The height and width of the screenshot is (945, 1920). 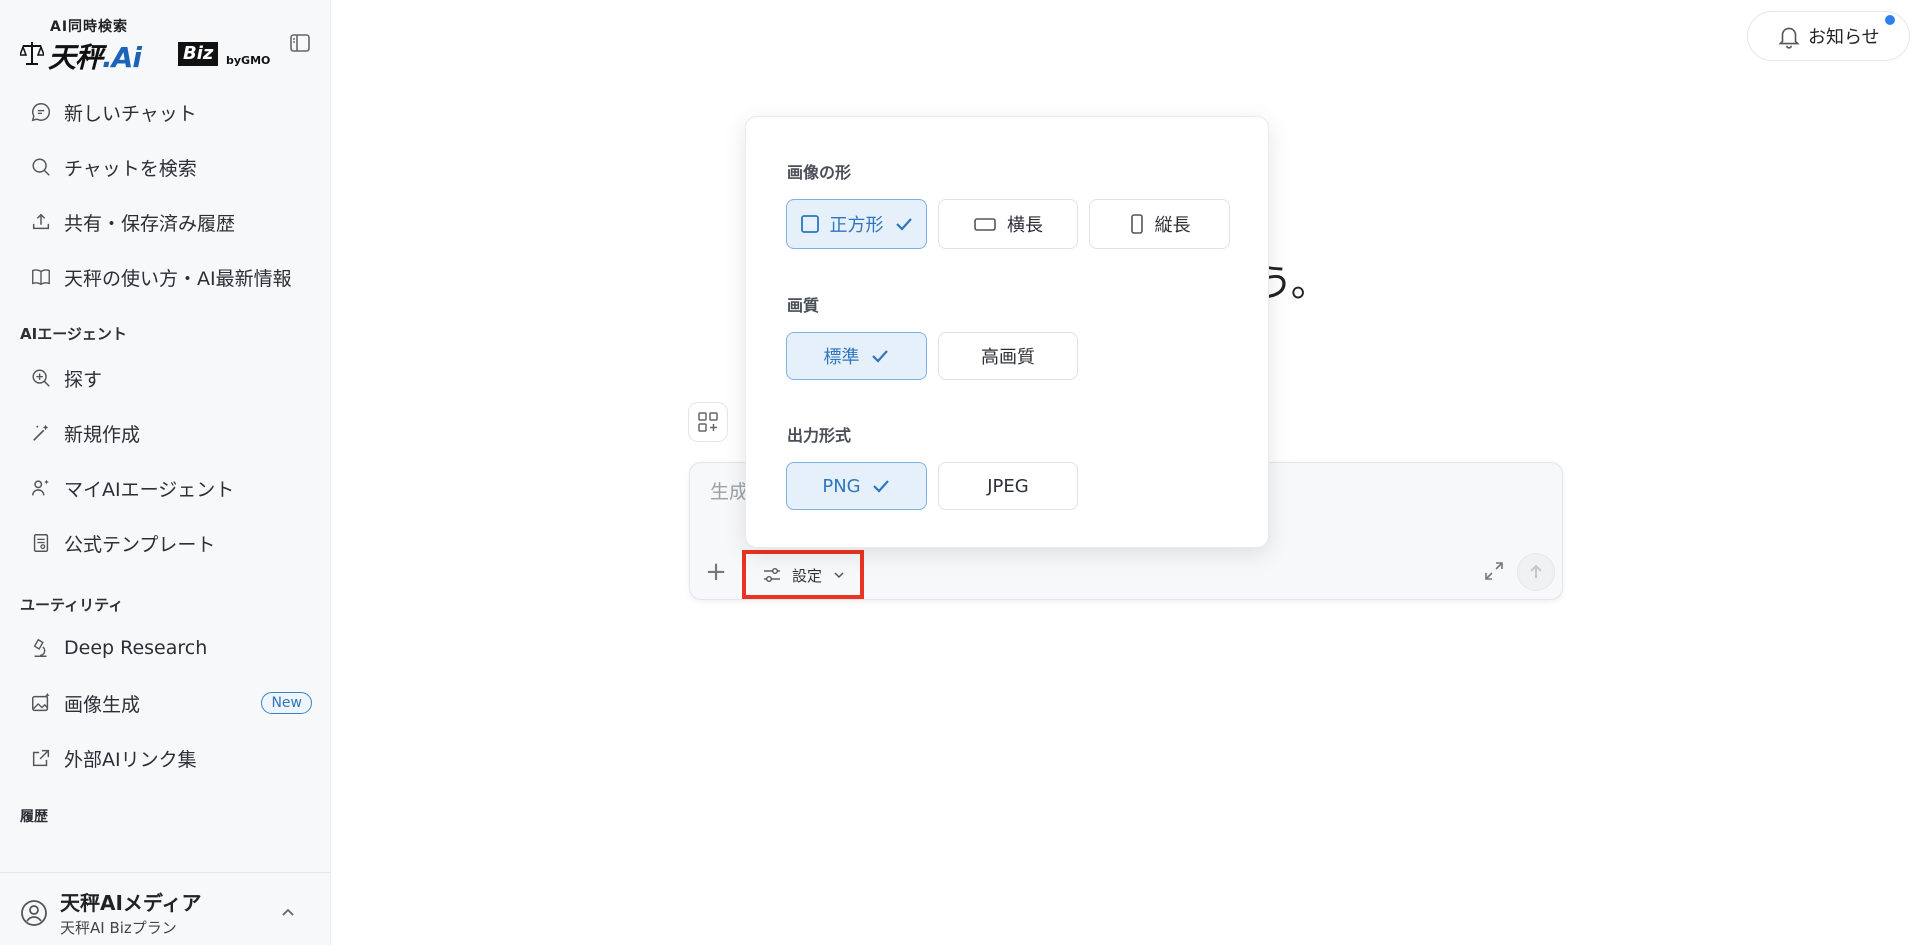 What do you see at coordinates (167, 433) in the screenshot?
I see `sidebar-item-create: 新規作成` at bounding box center [167, 433].